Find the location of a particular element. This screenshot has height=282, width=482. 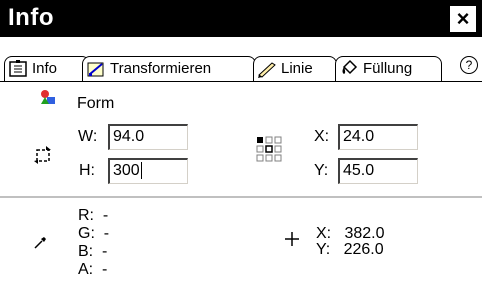

color-b-label: B: is located at coordinates (86, 251).